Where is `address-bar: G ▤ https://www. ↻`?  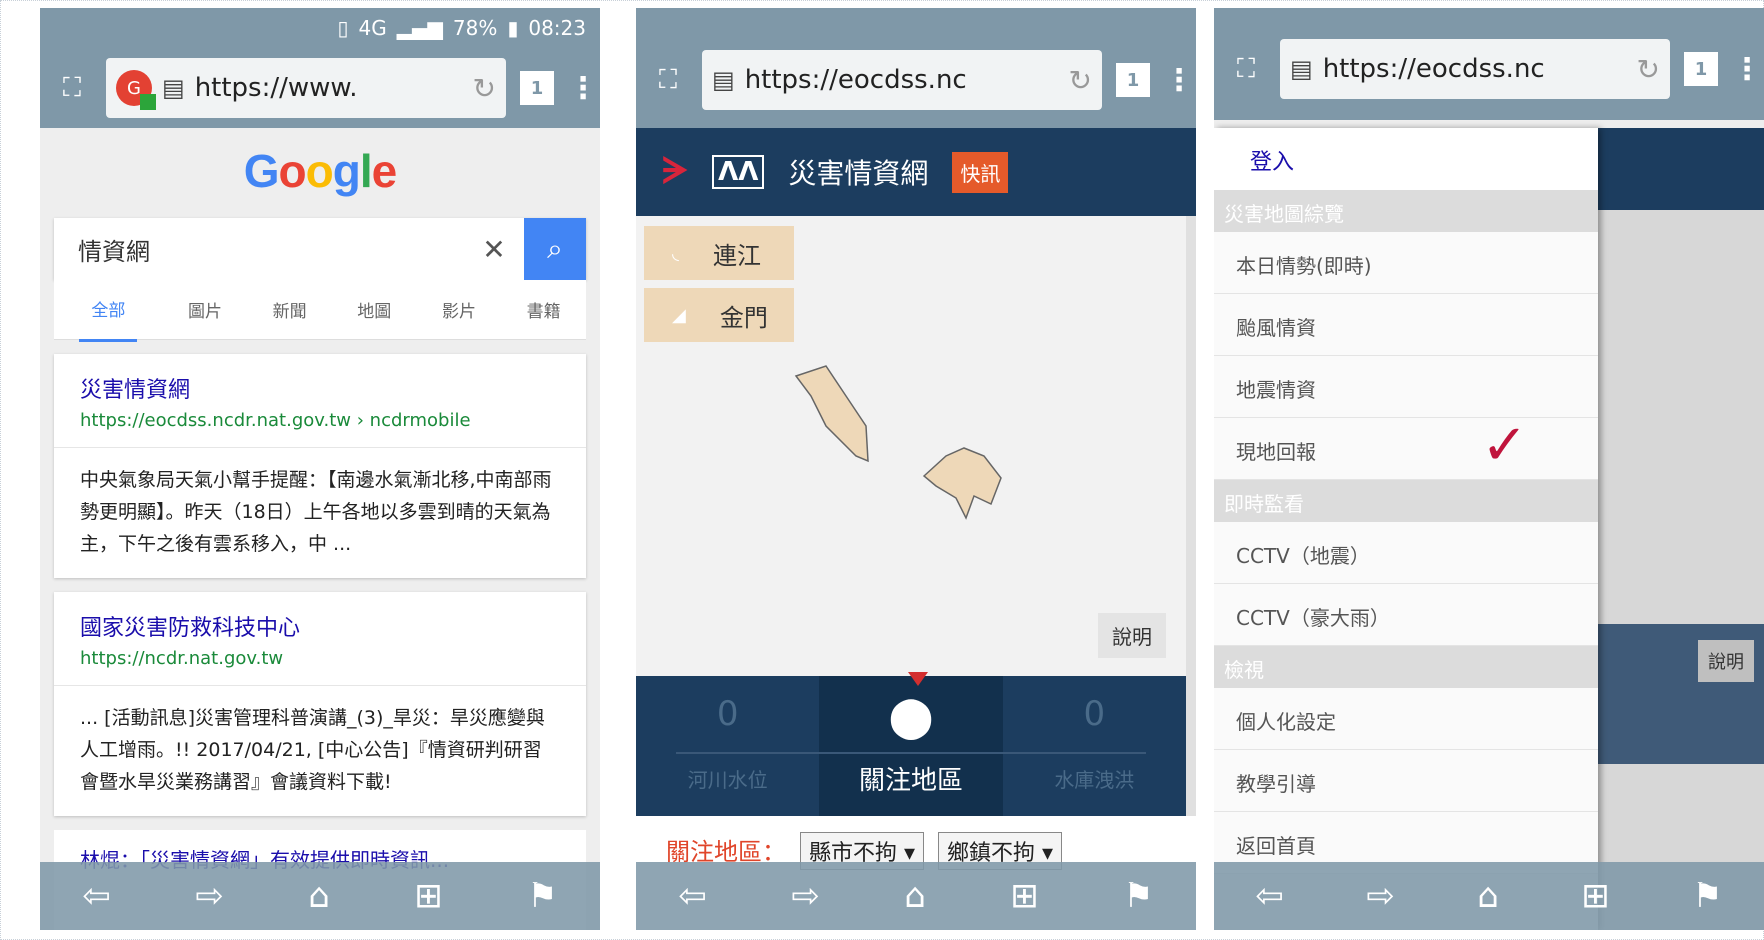 address-bar: G ▤ https://www. ↻ is located at coordinates (306, 88).